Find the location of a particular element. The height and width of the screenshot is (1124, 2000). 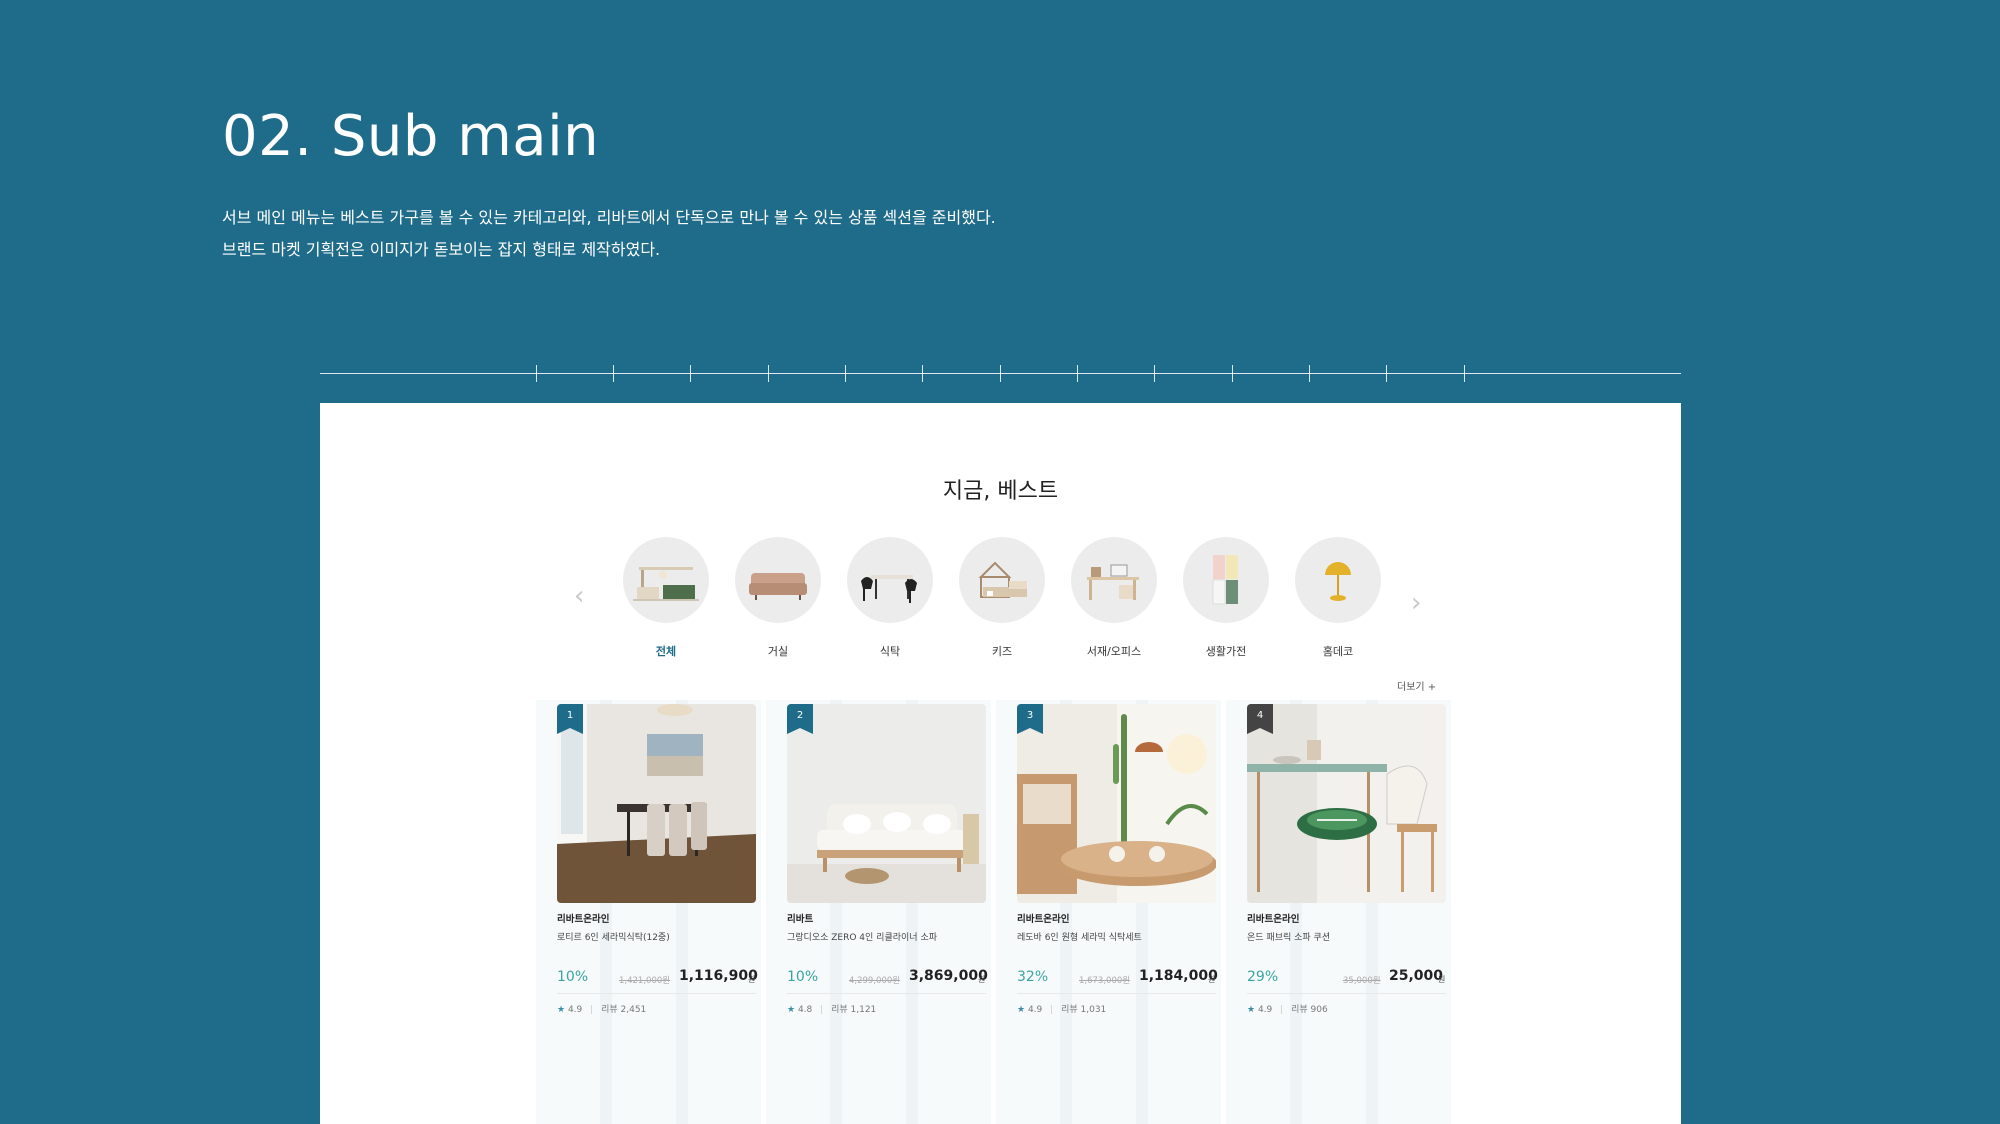

sale-price: 1,116,900 is located at coordinates (718, 976).